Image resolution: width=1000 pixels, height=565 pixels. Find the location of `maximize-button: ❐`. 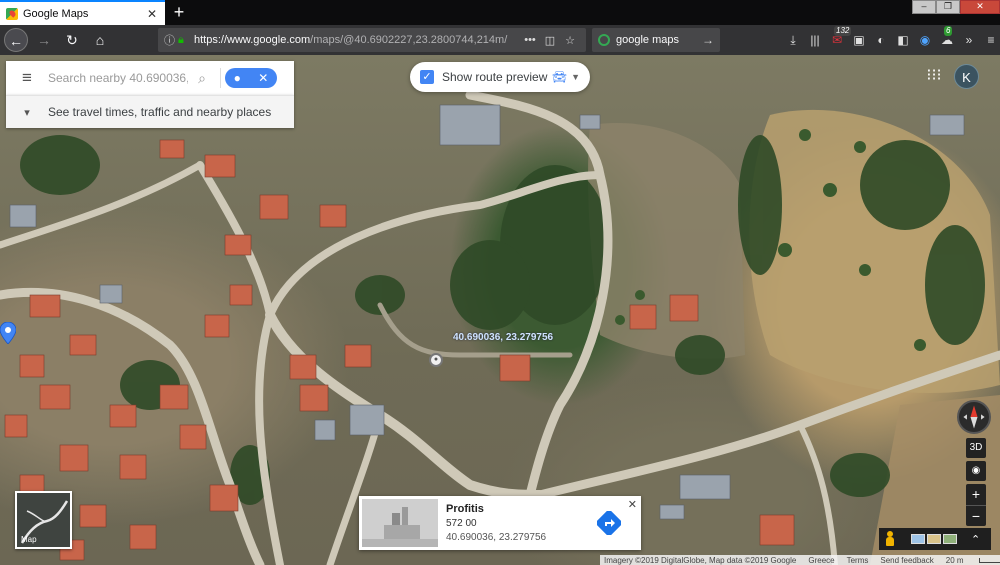

maximize-button: ❐ is located at coordinates (948, 7).